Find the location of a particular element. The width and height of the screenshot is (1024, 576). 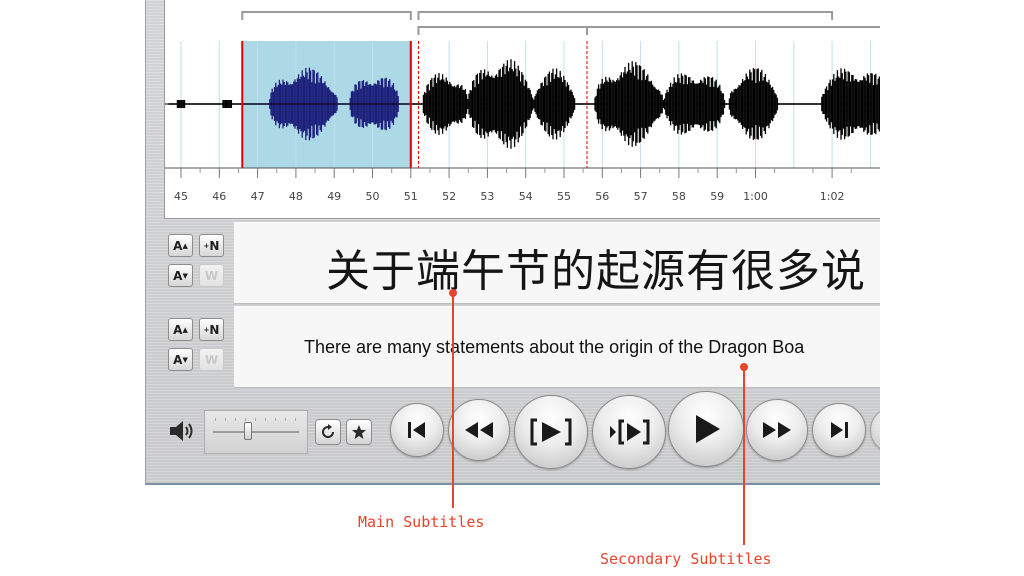

main-subtitles-label: Main Subtitles is located at coordinates (421, 522).